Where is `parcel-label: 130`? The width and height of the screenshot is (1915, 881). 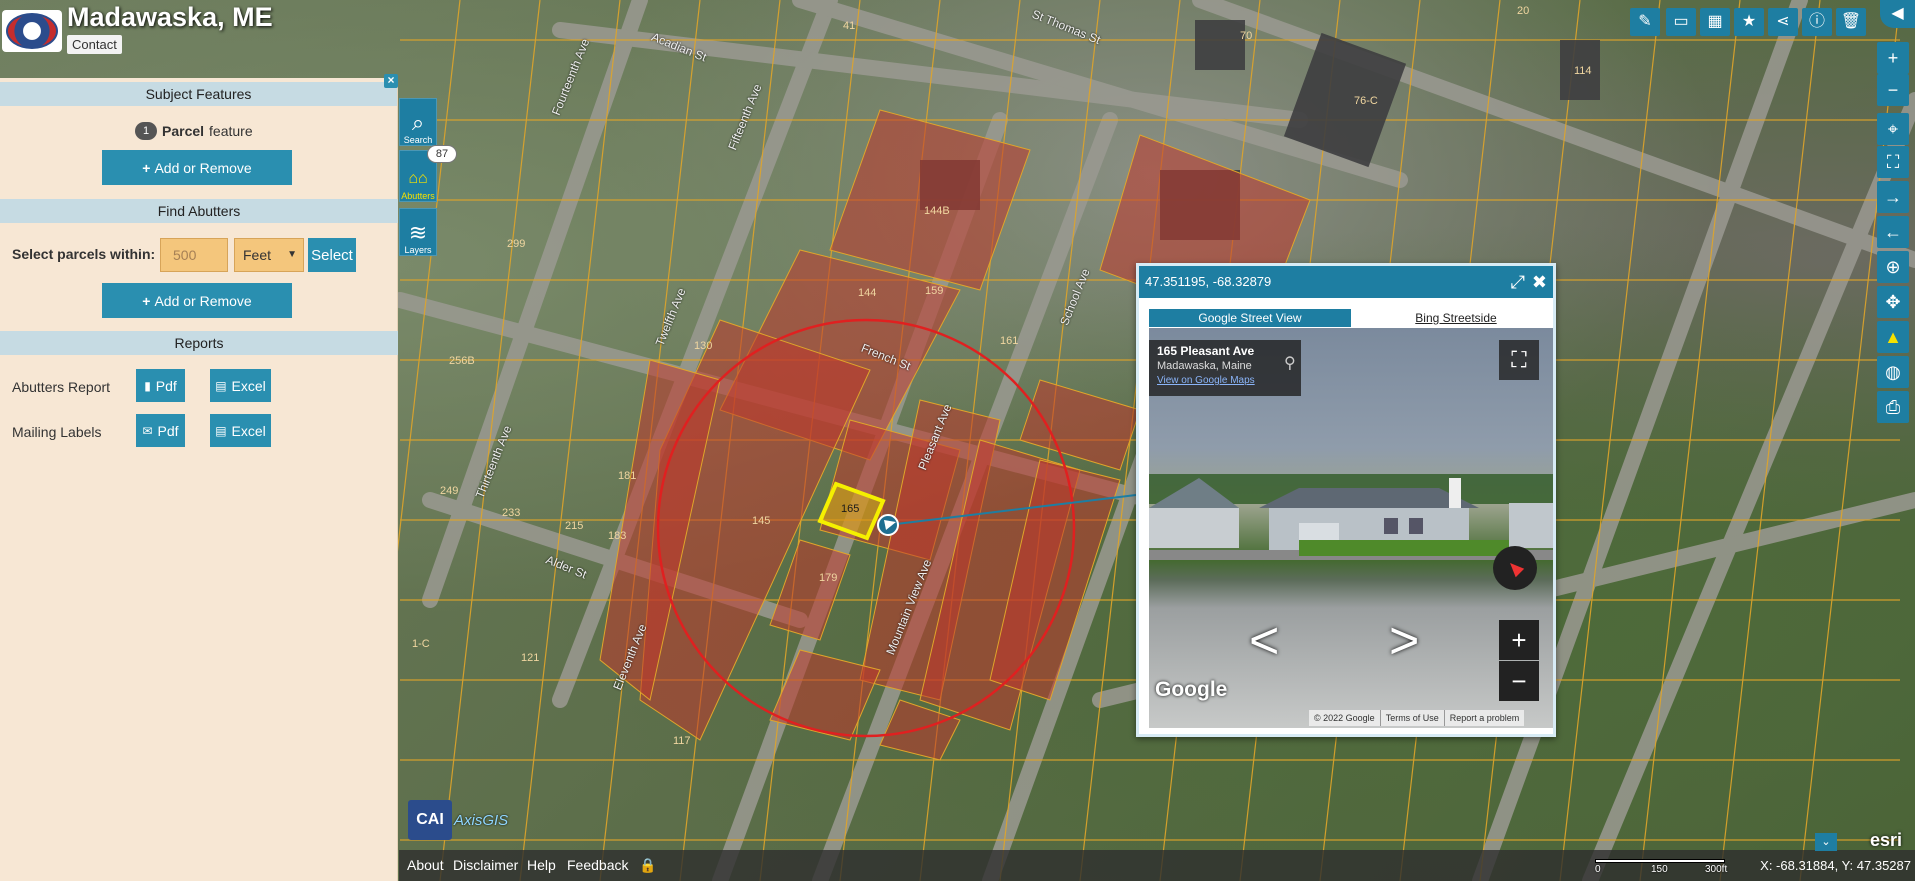 parcel-label: 130 is located at coordinates (703, 346).